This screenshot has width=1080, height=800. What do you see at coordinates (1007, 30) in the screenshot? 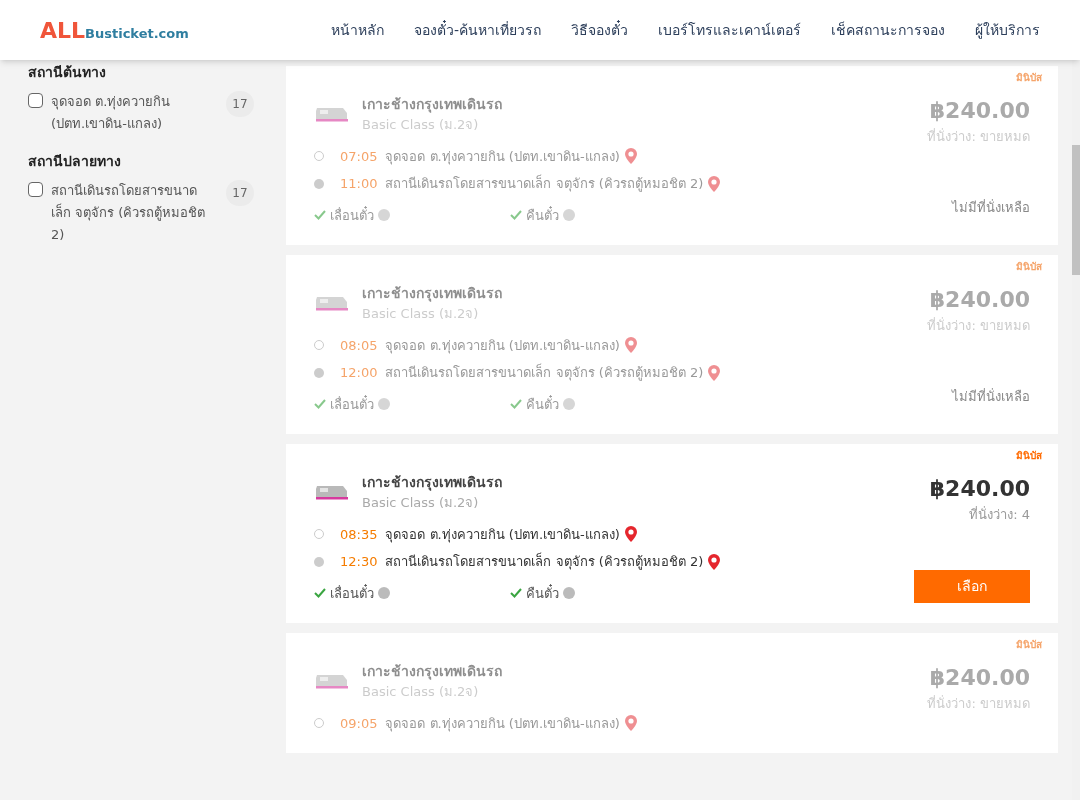
I see `nav-link: ผู้ให้บริการ` at bounding box center [1007, 30].